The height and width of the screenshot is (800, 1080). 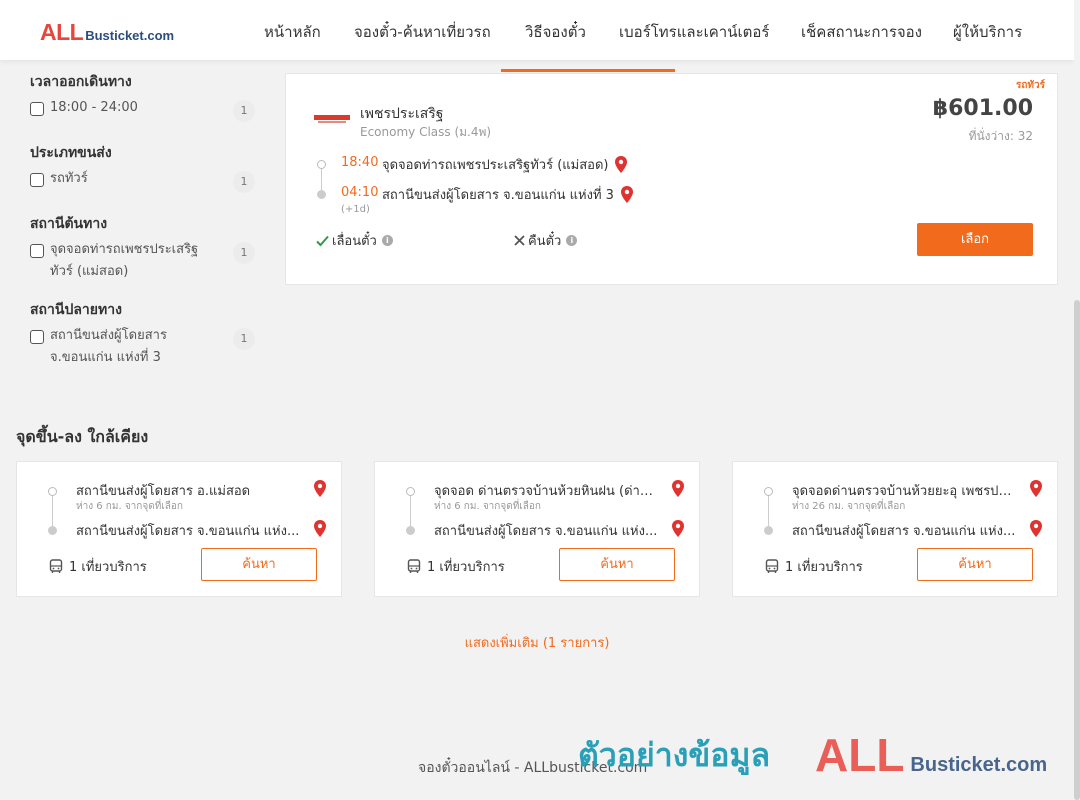 I want to click on bus-type-badge: รถทัวร์, so click(x=1030, y=85).